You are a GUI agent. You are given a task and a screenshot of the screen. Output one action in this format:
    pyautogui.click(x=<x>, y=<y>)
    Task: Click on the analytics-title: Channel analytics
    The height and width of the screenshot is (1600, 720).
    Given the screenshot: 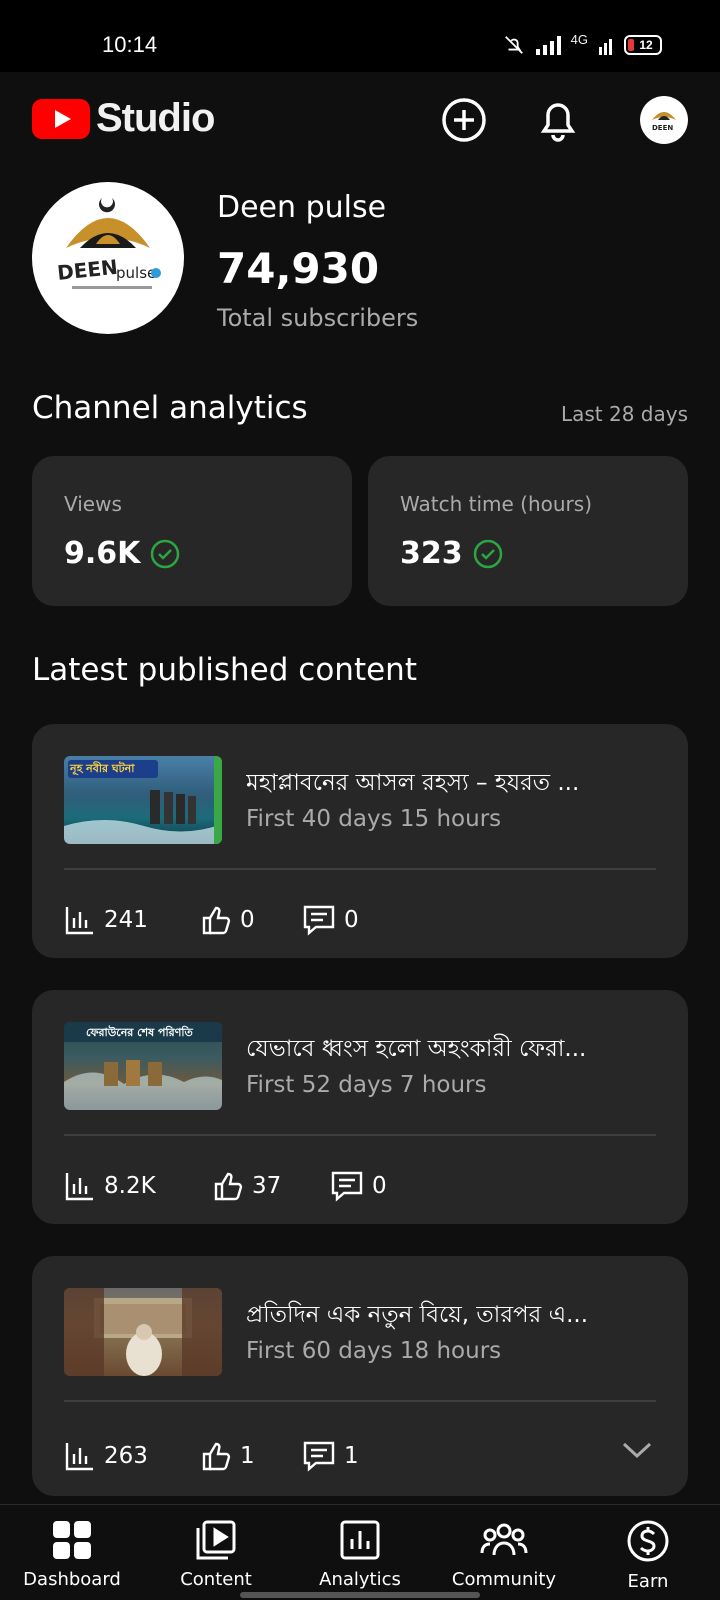 What is the action you would take?
    pyautogui.click(x=170, y=408)
    